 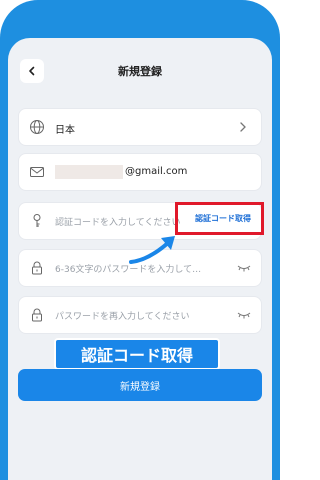 I want to click on confirm-password-placeholder: パスワードを再入力してください, so click(x=122, y=317).